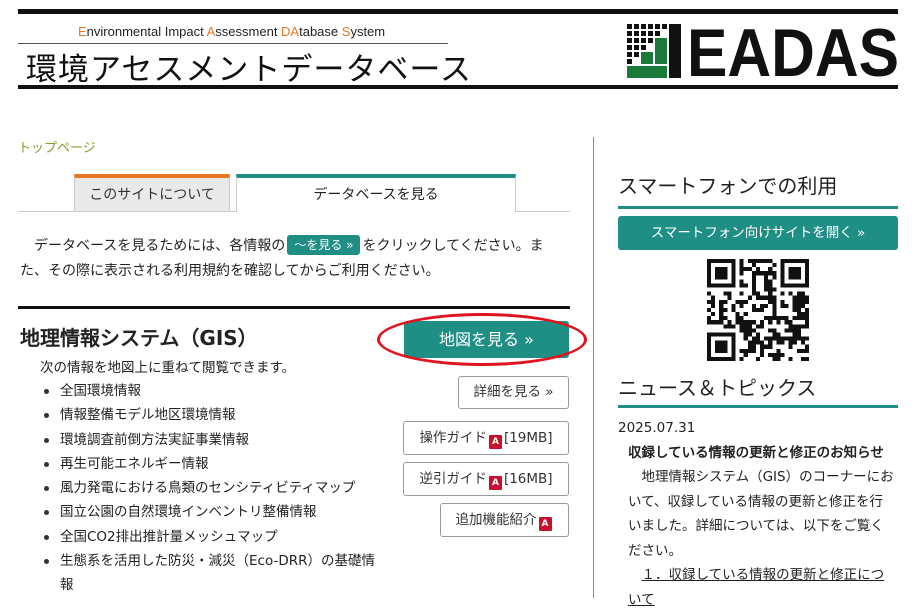  What do you see at coordinates (160, 246) in the screenshot?
I see `intro-before: データベースを見るためには、各情報の` at bounding box center [160, 246].